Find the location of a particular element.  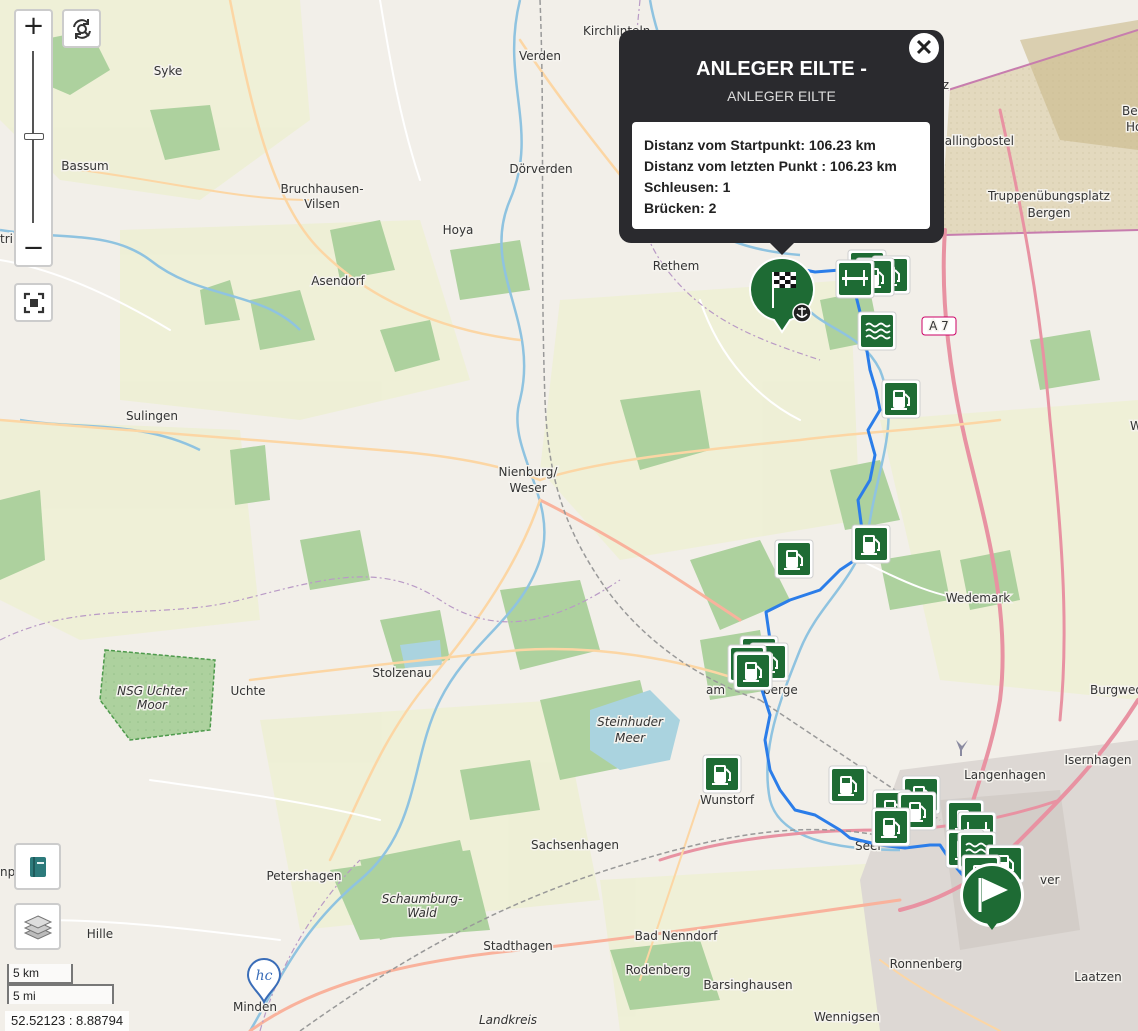

mouse-coordinates: 52.52123 : 8.88794 is located at coordinates (67, 1021).